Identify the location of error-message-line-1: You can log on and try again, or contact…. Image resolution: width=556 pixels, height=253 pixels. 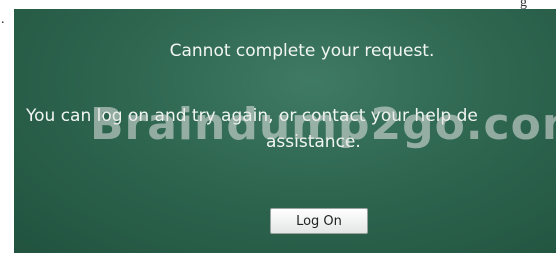
(252, 116).